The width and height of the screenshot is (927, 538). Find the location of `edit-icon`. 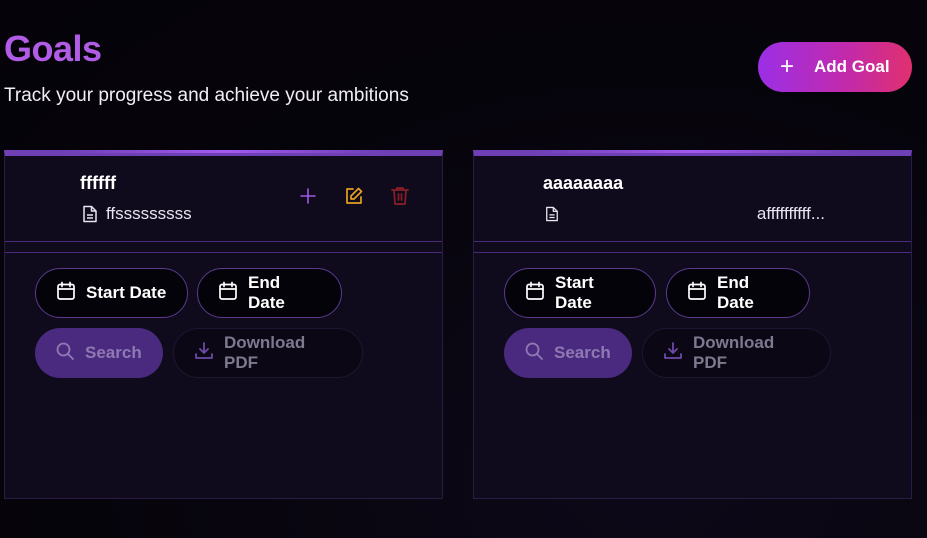

edit-icon is located at coordinates (354, 198).